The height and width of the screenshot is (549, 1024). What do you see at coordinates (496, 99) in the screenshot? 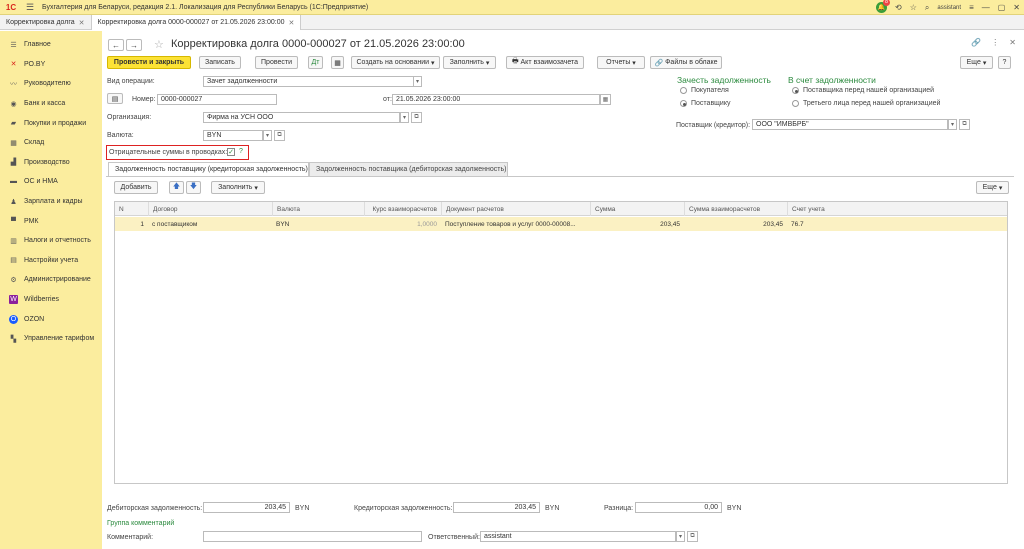
I see `date-field: 21.05.2026 23:00:00` at bounding box center [496, 99].